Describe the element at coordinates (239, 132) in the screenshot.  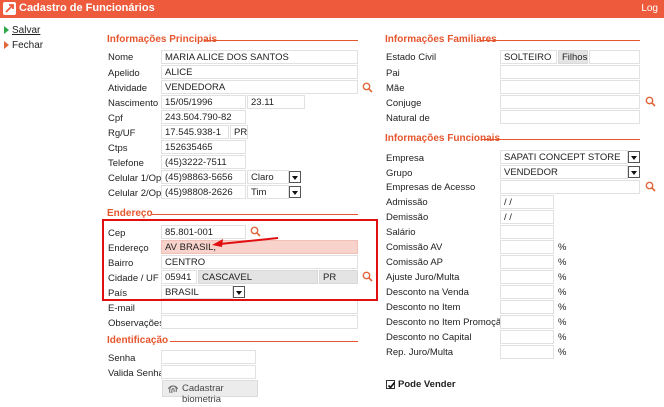
I see `rg-uf-field: PR` at that location.